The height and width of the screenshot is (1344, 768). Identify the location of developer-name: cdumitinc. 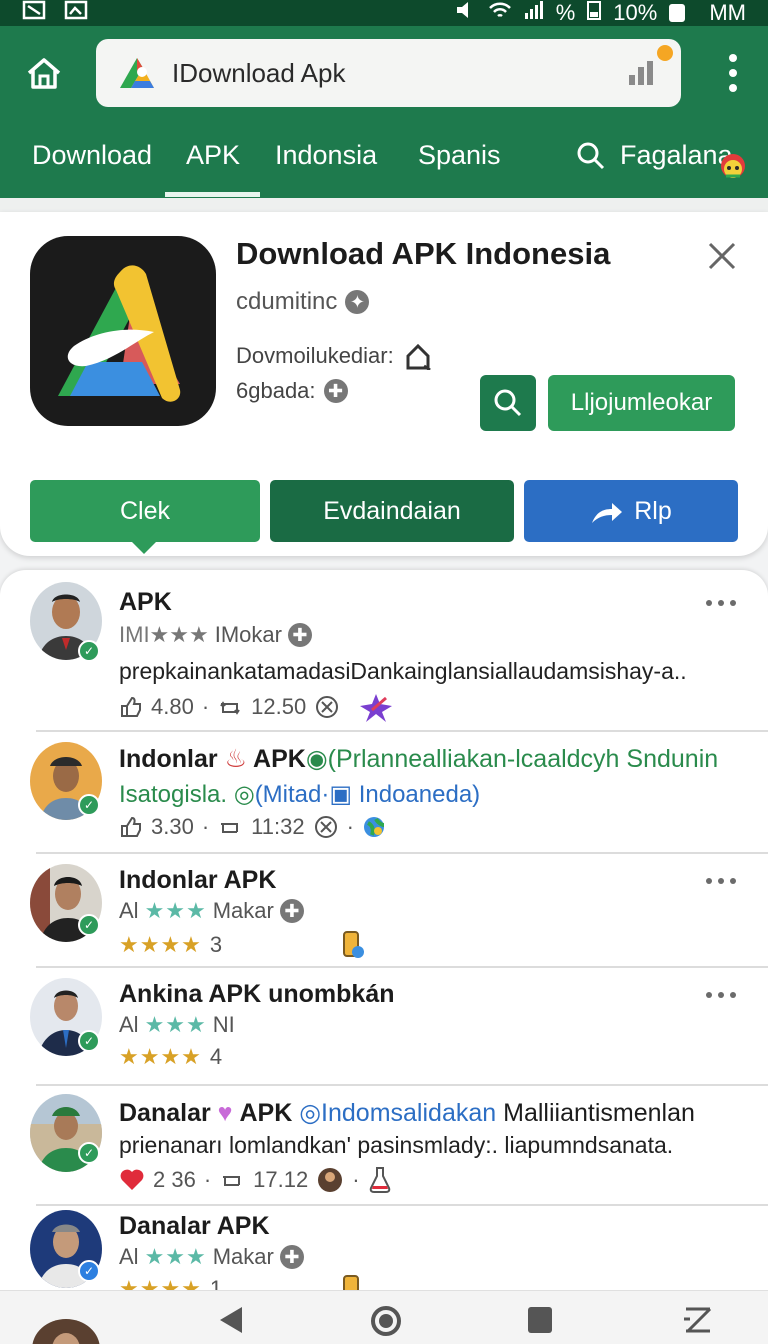
(287, 301).